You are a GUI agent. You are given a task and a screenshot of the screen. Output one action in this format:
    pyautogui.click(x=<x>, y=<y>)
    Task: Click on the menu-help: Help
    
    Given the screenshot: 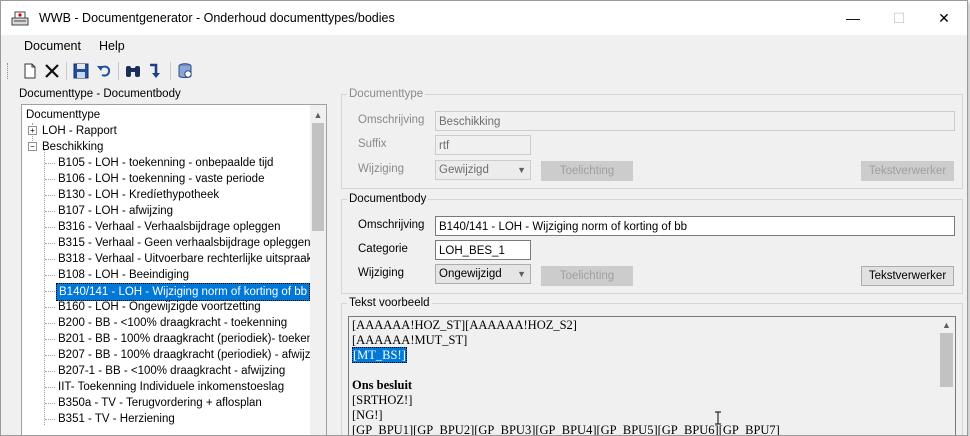 What is the action you would take?
    pyautogui.click(x=112, y=46)
    